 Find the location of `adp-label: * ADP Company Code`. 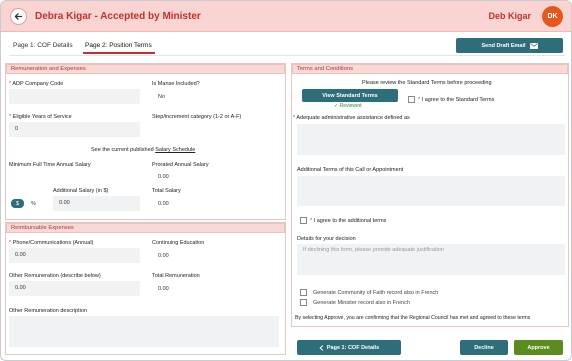

adp-label: * ADP Company Code is located at coordinates (36, 84).